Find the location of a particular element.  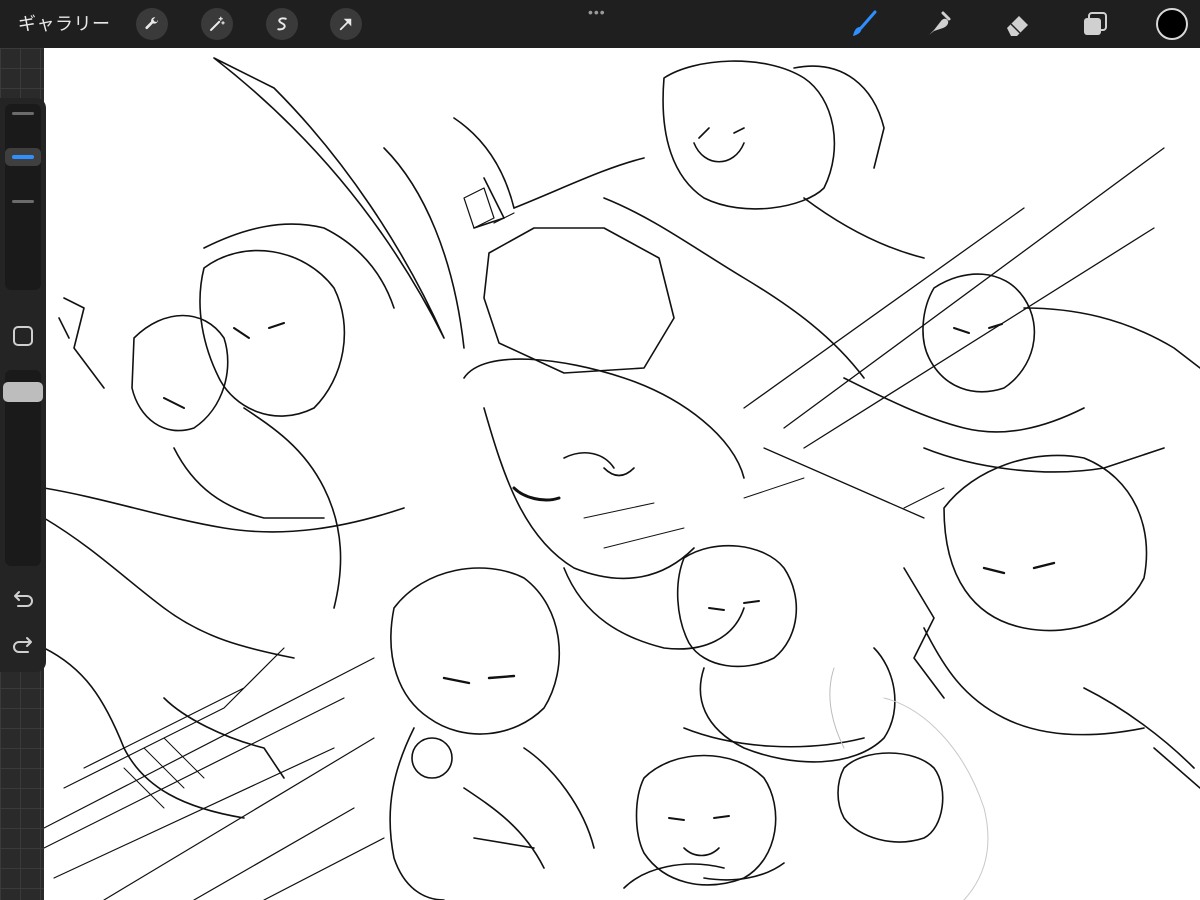

brush-sidebar is located at coordinates (23, 385).